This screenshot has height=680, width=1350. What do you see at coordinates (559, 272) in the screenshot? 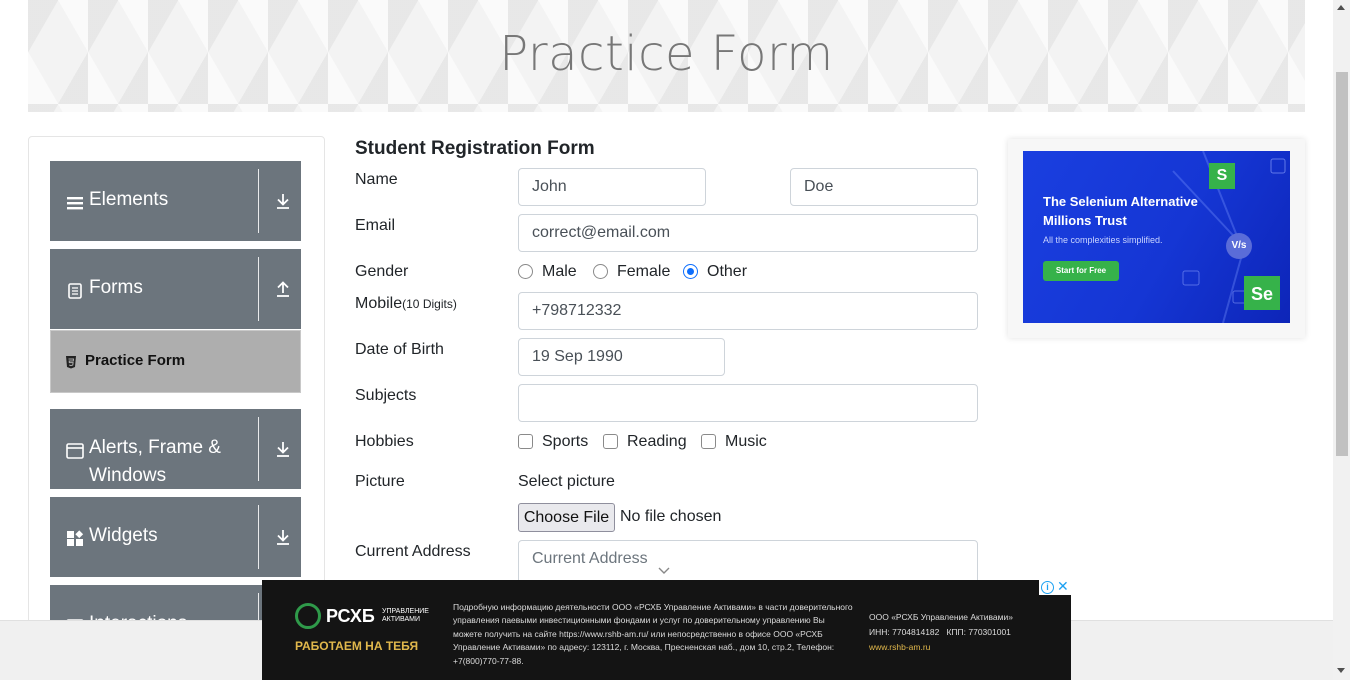
I see `gender-male-label: Male` at bounding box center [559, 272].